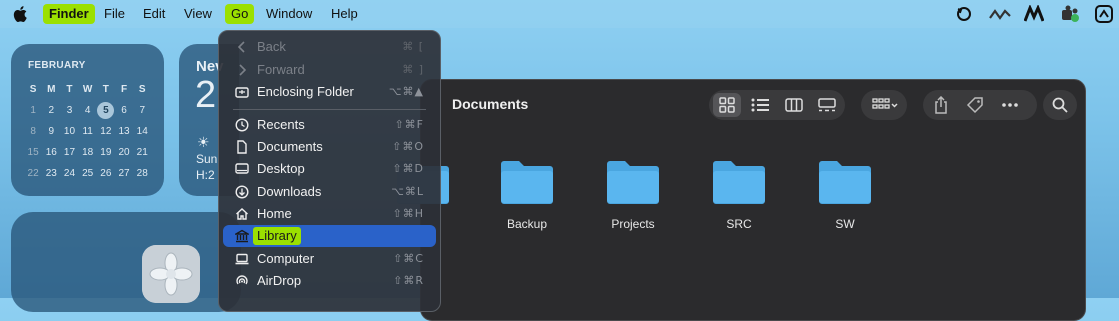 This screenshot has width=1119, height=321. I want to click on calendar-day: 7, so click(142, 110).